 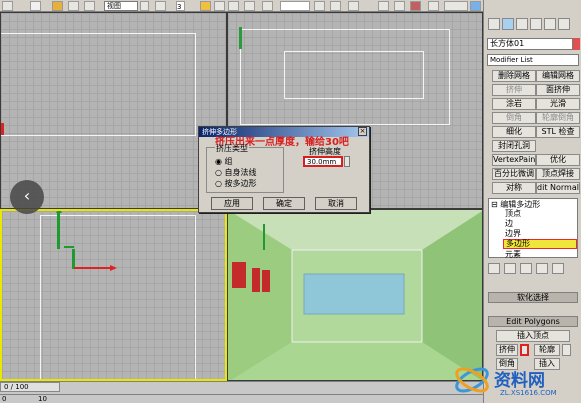 What do you see at coordinates (566, 350) in the screenshot?
I see `outline-settings-icon` at bounding box center [566, 350].